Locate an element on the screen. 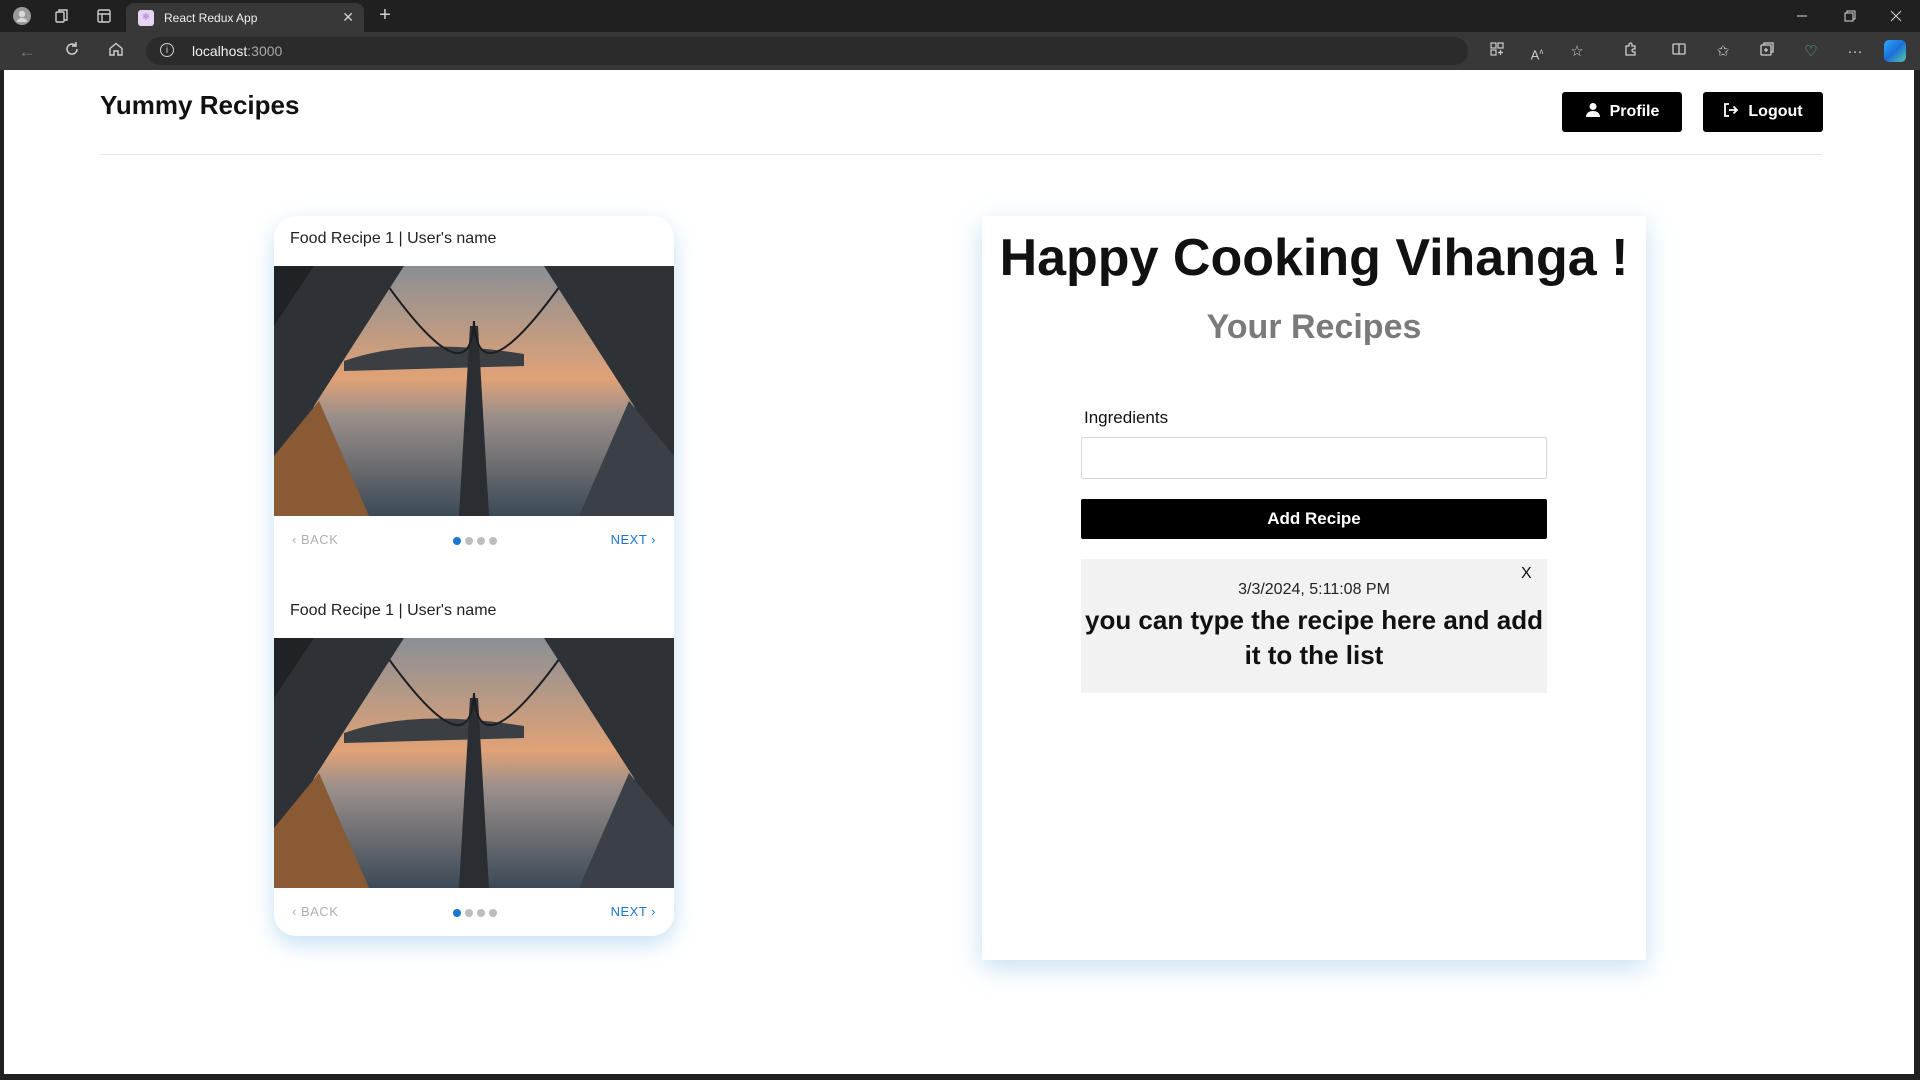 This screenshot has height=1080, width=1920. read-aloud-icon: Aʌ is located at coordinates (1537, 52).